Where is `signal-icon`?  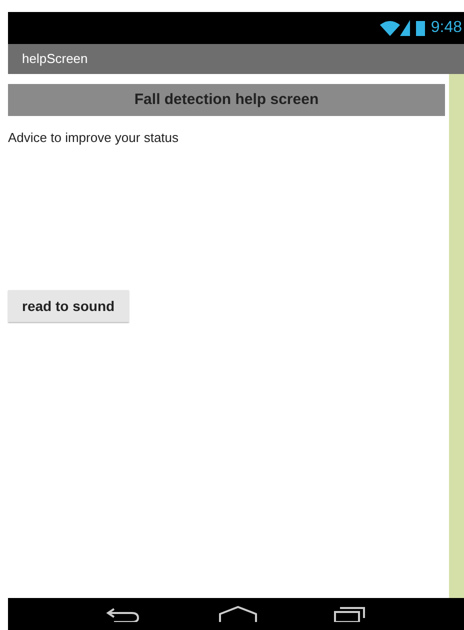
signal-icon is located at coordinates (405, 28).